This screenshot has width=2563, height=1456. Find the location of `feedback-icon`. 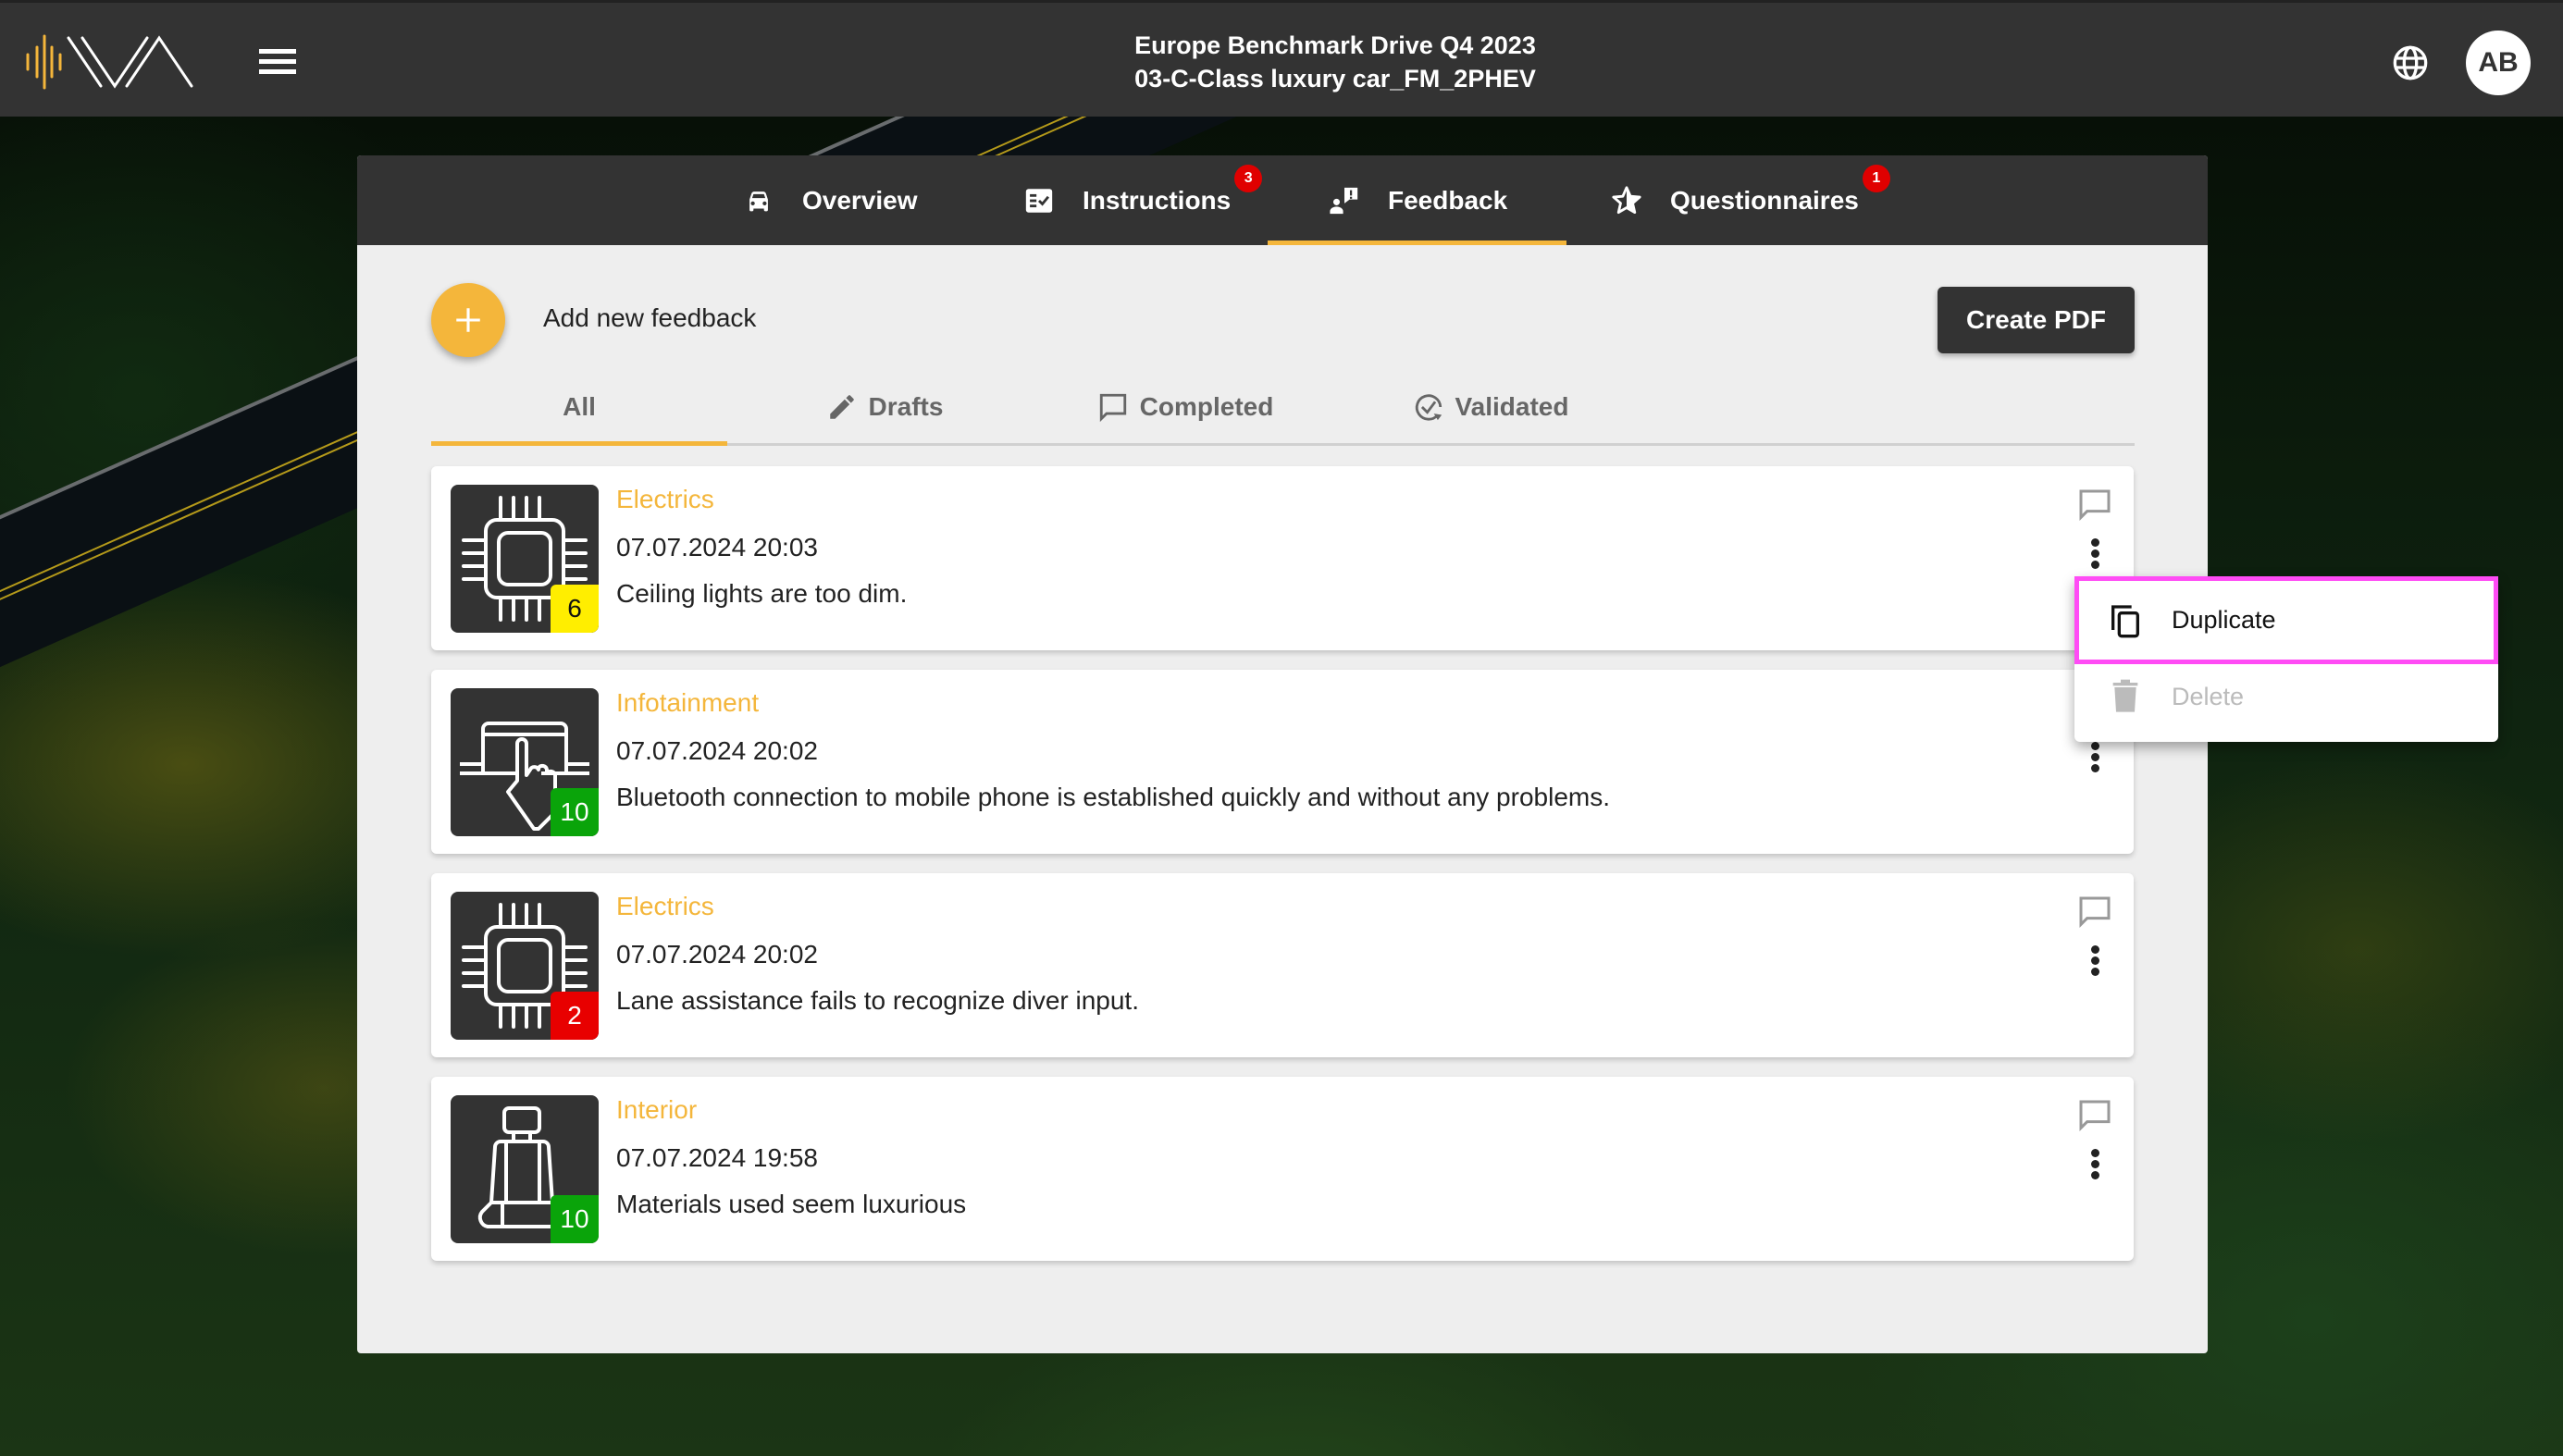

feedback-icon is located at coordinates (1344, 200).